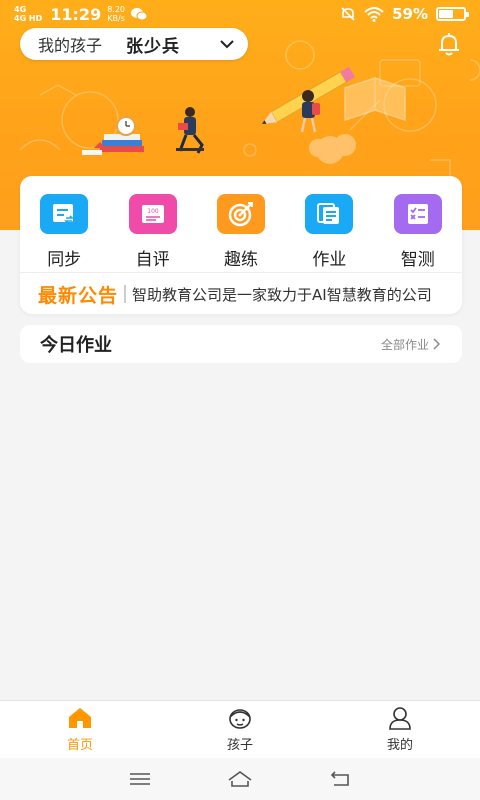 The height and width of the screenshot is (800, 480). I want to click on announcement-separator, so click(125, 294).